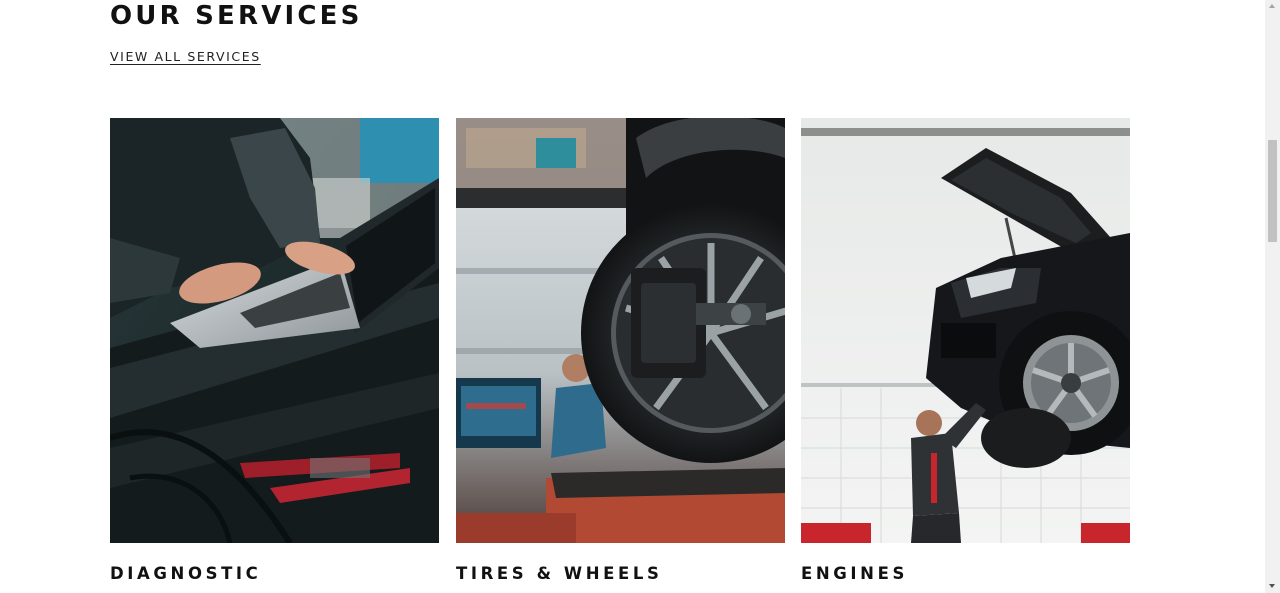 The image size is (1280, 593). Describe the element at coordinates (185, 573) in the screenshot. I see `service-title-diagnostic: DIAGNOSTIC` at that location.